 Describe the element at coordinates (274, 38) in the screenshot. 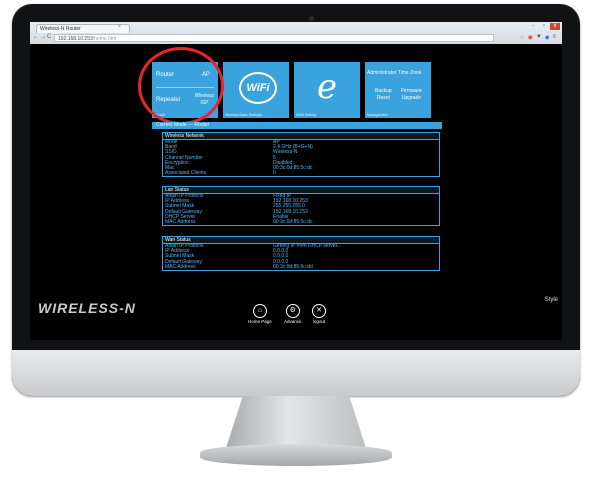

I see `address-bar: 192.168.10.253/home.htm` at that location.